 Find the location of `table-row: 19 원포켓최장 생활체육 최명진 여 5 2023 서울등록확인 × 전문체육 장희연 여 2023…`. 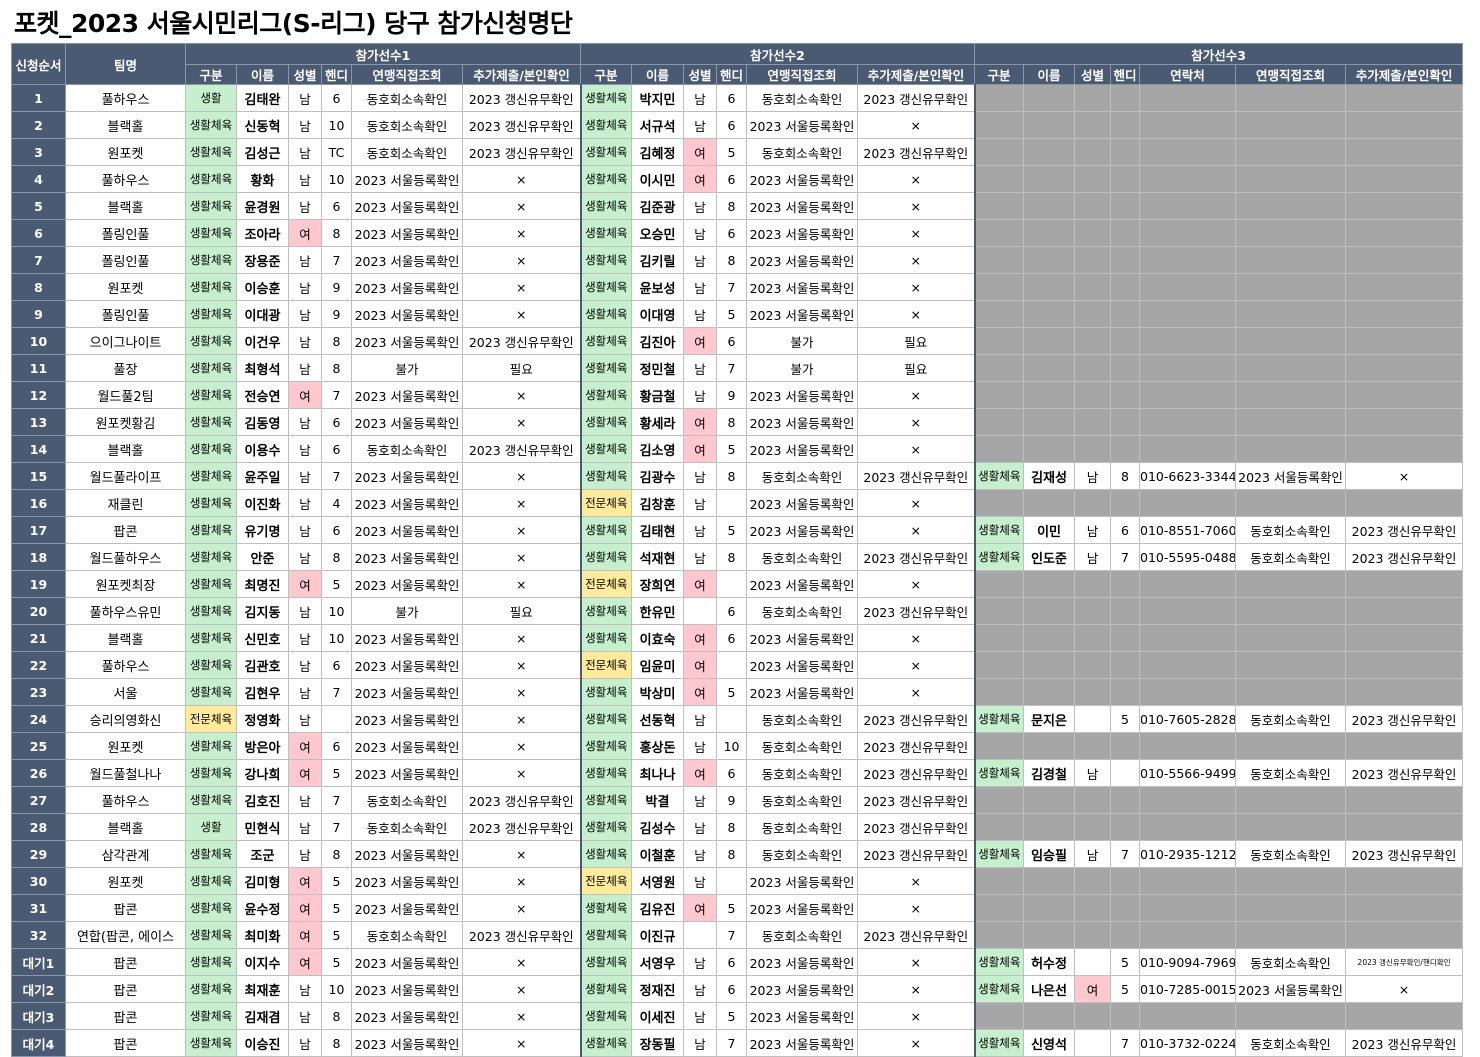

table-row: 19 원포켓최장 생활체육 최명진 여 5 2023 서울등록확인 × 전문체육 장희연 여 2023… is located at coordinates (737, 584).